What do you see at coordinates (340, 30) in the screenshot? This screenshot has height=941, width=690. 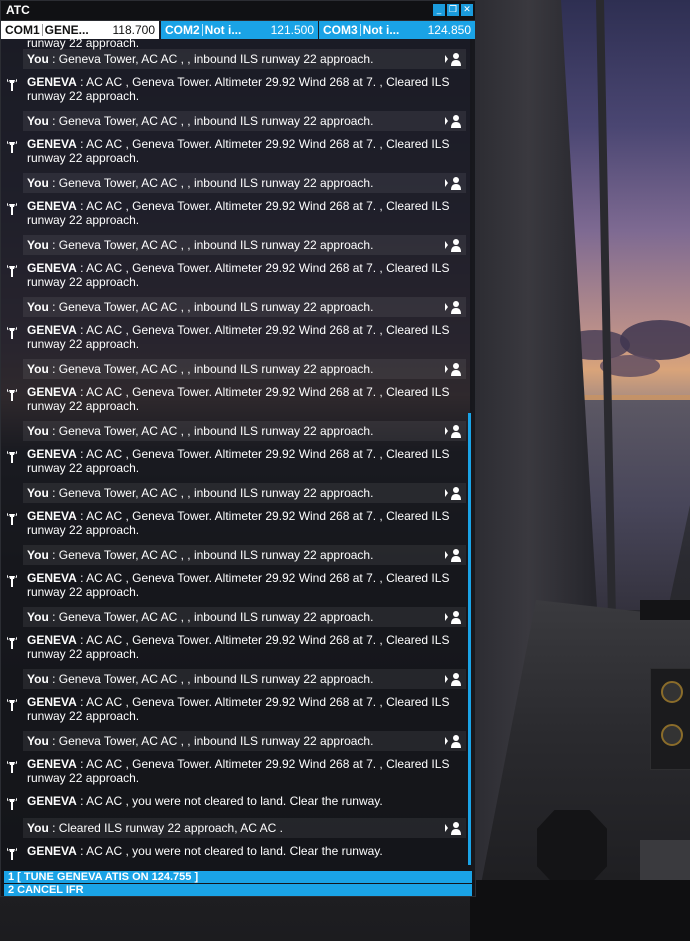 I see `tab-com3-name: COM3` at bounding box center [340, 30].